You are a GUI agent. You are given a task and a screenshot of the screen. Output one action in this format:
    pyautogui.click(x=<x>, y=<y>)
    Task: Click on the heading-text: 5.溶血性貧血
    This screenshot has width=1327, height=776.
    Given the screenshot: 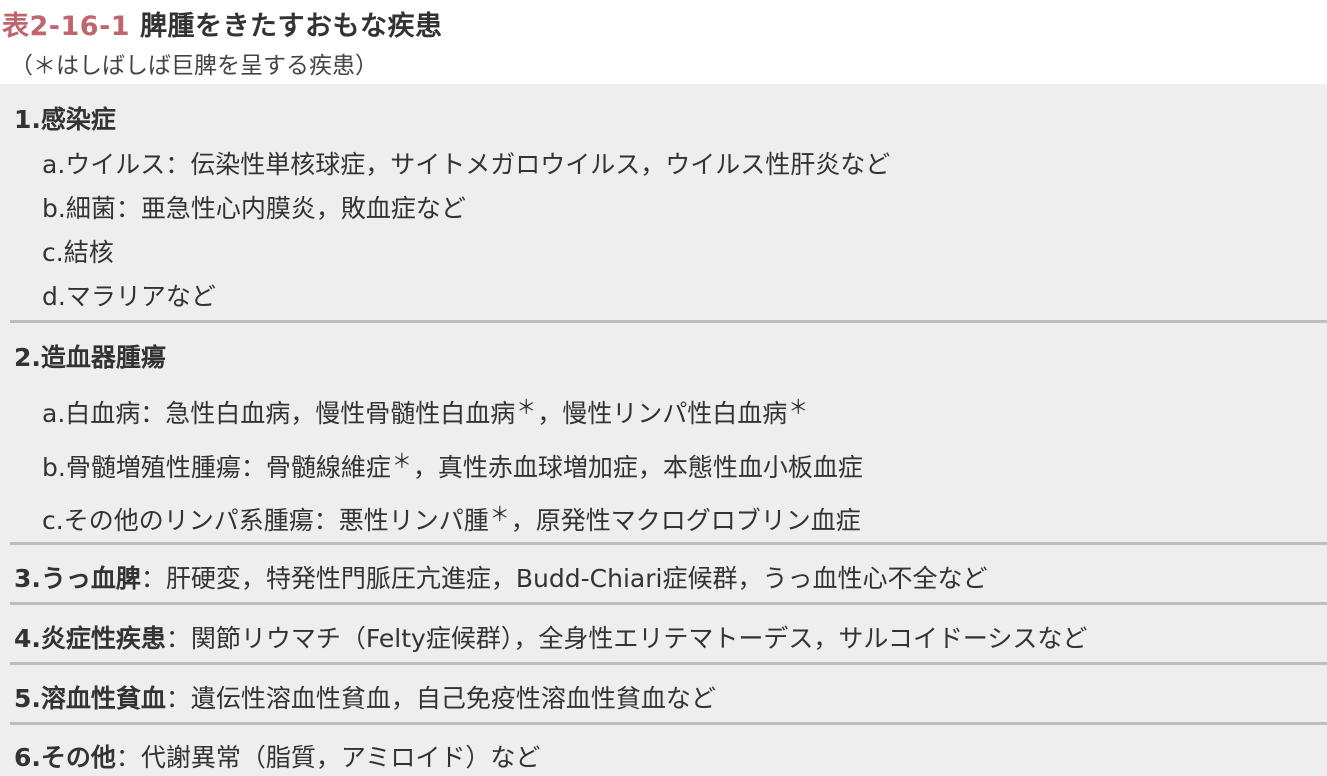 What is the action you would take?
    pyautogui.click(x=90, y=698)
    